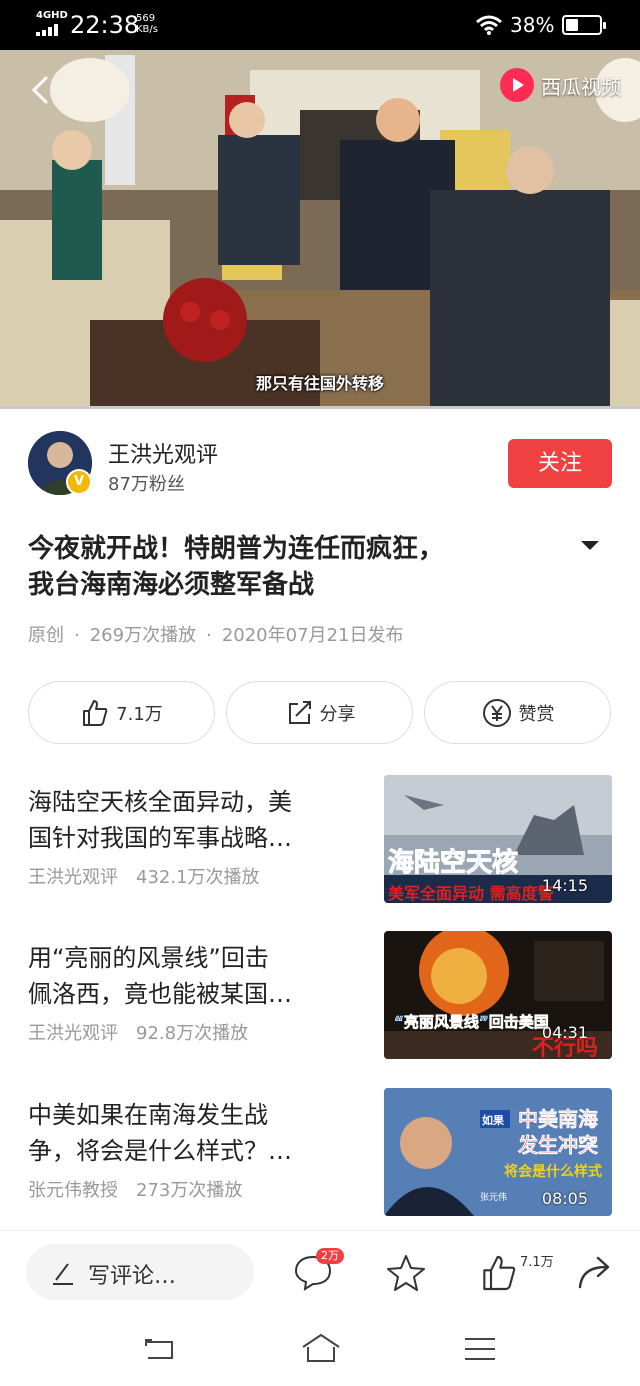 The image size is (640, 1386). What do you see at coordinates (493, 1197) in the screenshot?
I see `thumbnail-overlay-text: 张元伟` at bounding box center [493, 1197].